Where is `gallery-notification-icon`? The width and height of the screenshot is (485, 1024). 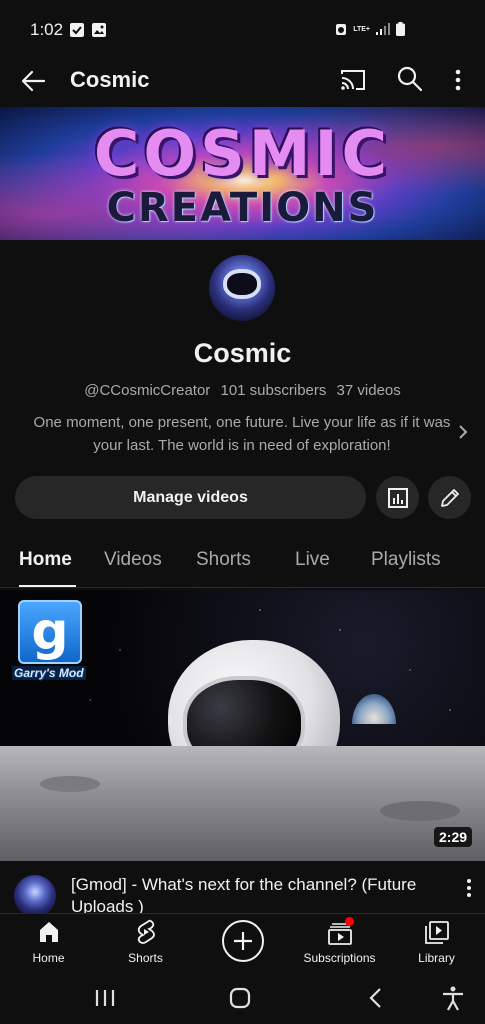
gallery-notification-icon is located at coordinates (99, 30).